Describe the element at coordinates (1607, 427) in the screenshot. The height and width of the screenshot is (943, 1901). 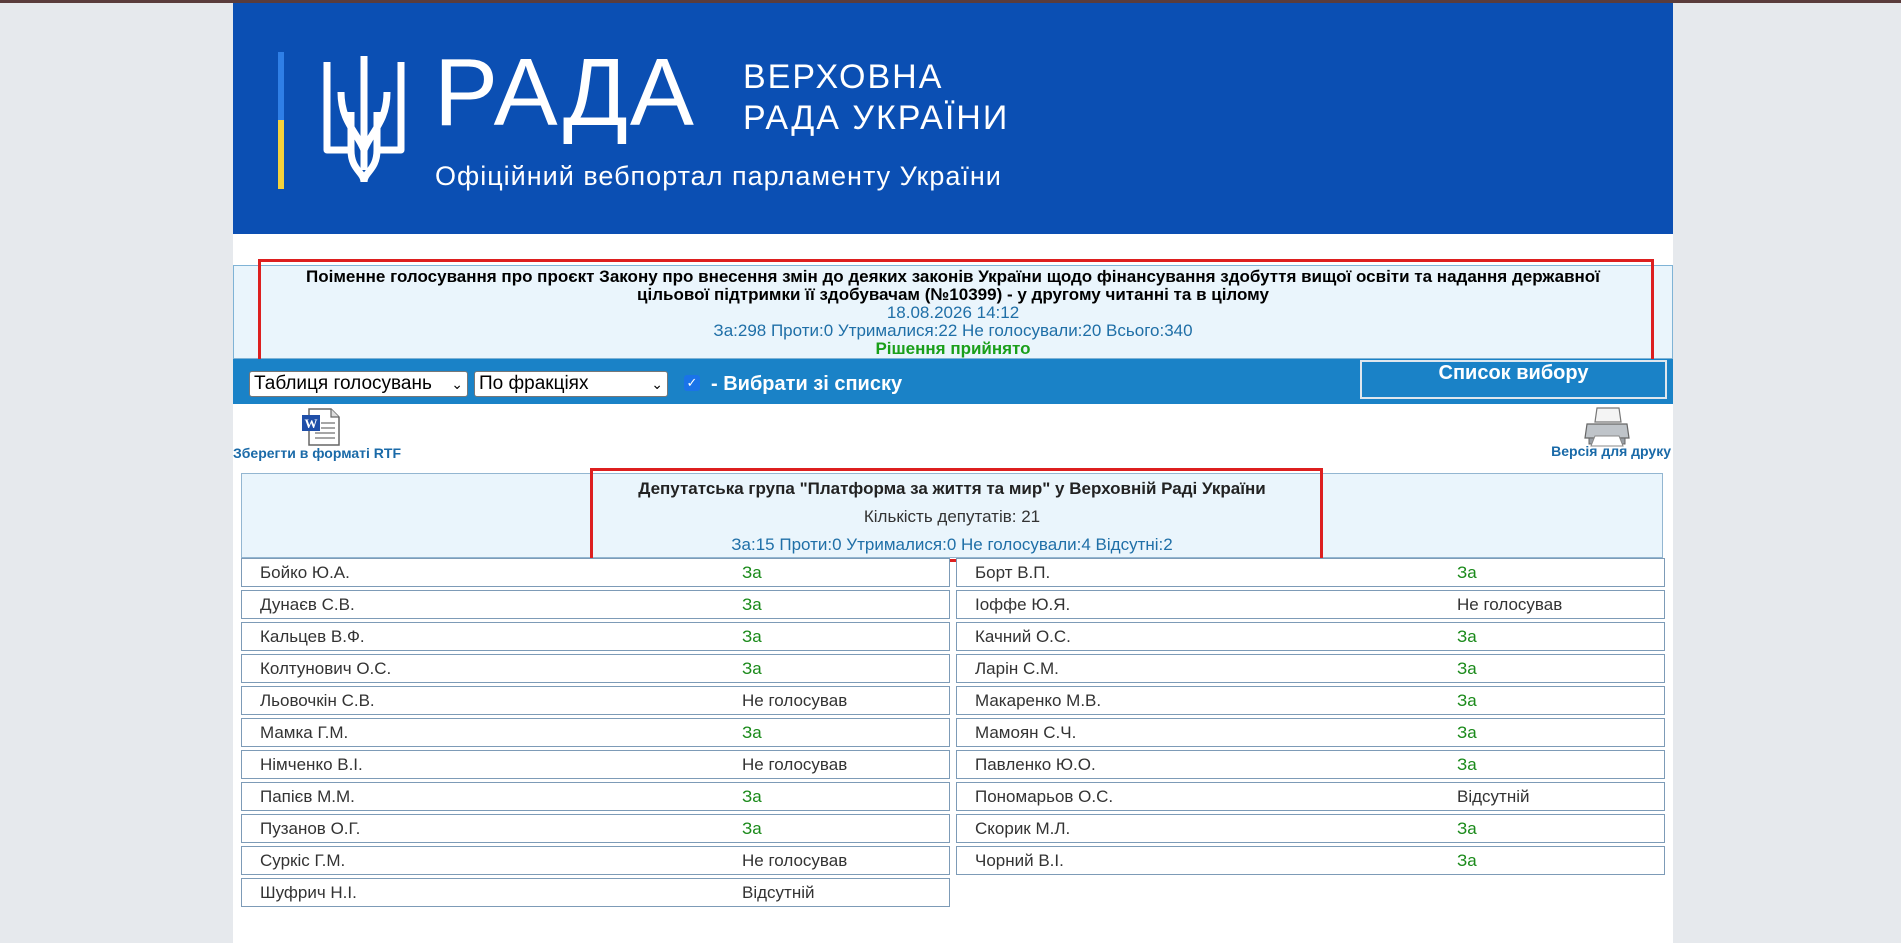
I see `printer-icon` at that location.